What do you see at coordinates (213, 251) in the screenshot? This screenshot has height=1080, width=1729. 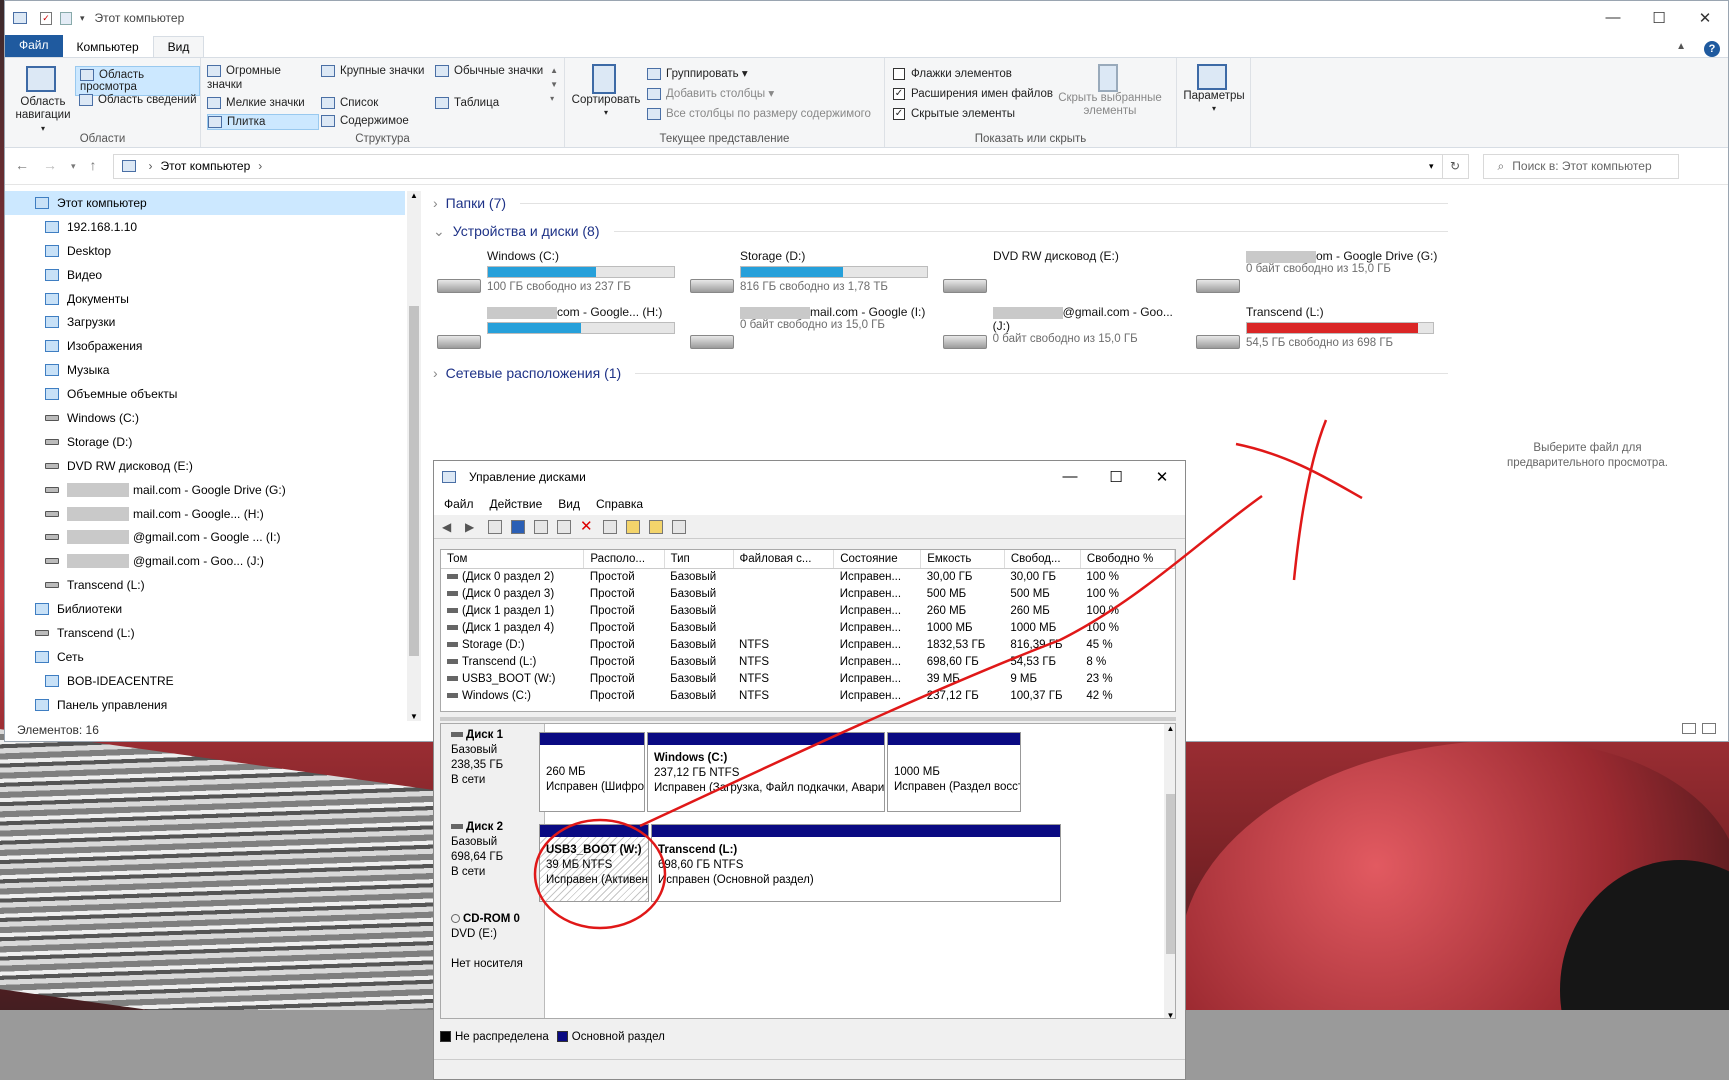 I see `nav-item: Desktop` at bounding box center [213, 251].